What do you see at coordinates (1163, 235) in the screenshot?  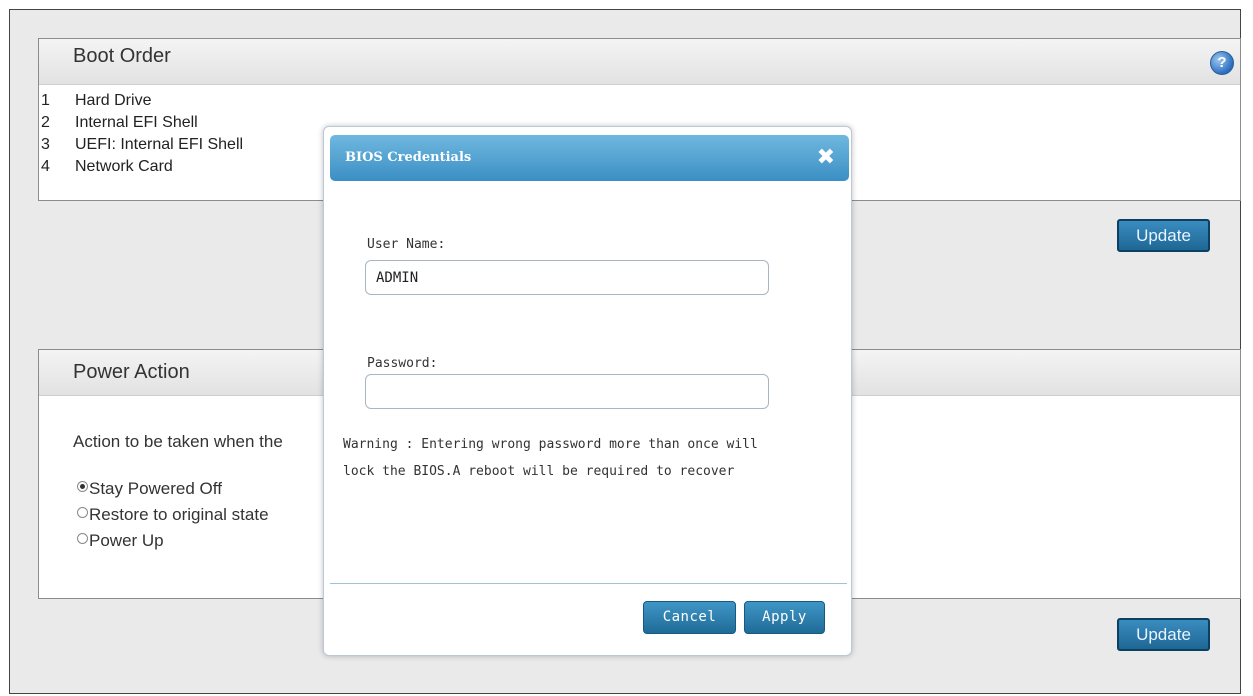 I see `boot-order-update-button: Update` at bounding box center [1163, 235].